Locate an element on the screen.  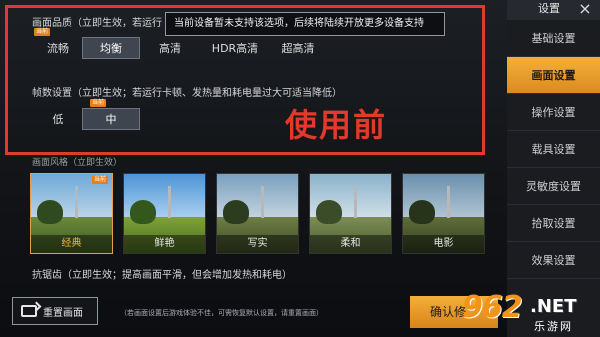
site-watermark: 962 .NET 乐游网 is located at coordinates (529, 312).